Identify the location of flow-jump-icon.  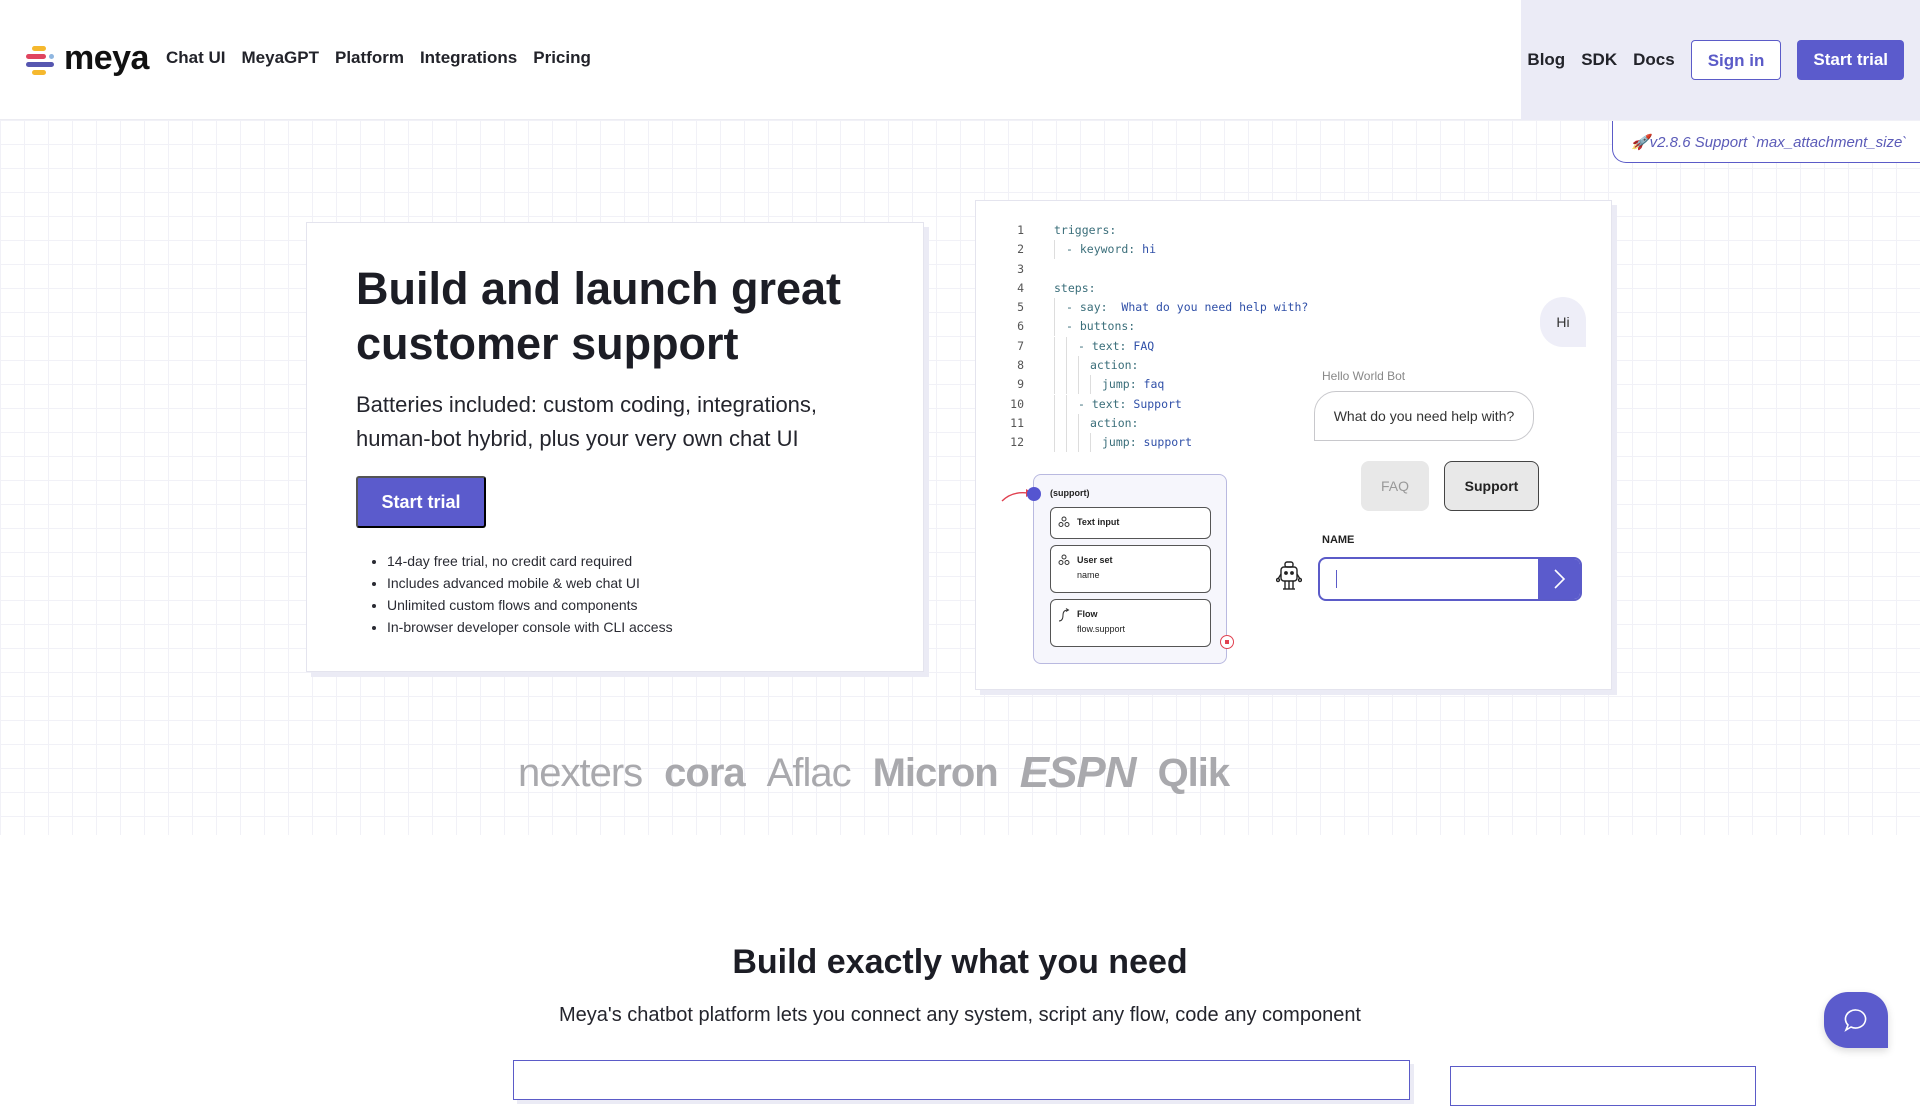
(1064, 615).